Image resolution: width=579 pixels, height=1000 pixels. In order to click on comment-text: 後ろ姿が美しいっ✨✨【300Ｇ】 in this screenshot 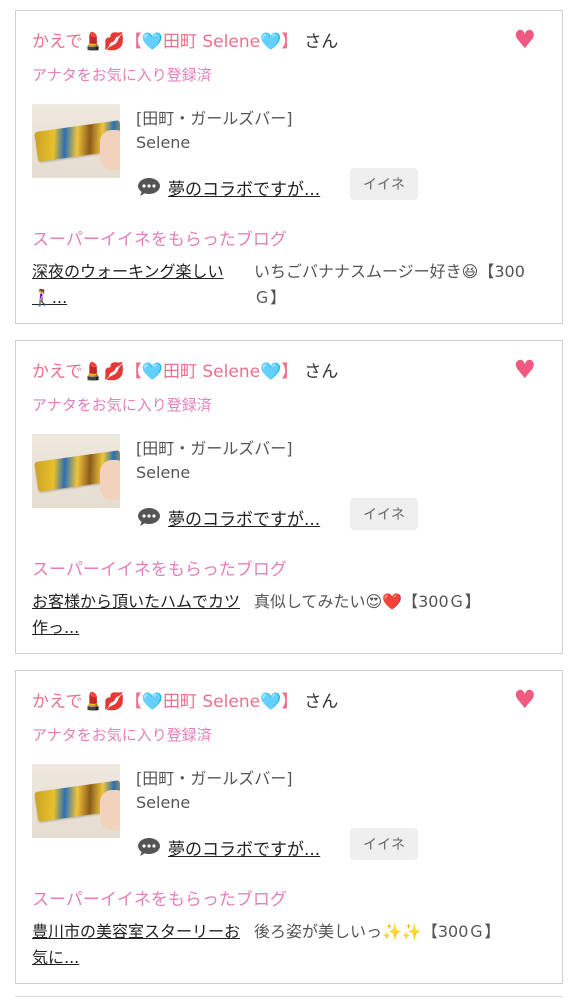, I will do `click(377, 931)`.